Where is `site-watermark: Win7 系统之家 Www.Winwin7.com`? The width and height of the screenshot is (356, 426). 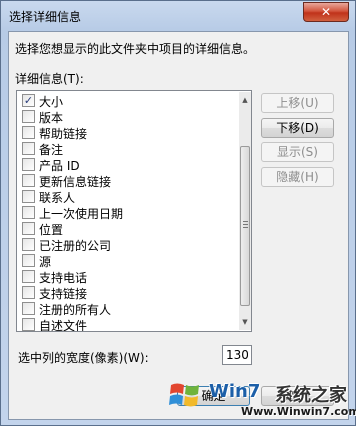 site-watermark: Win7 系统之家 Www.Winwin7.com is located at coordinates (256, 401).